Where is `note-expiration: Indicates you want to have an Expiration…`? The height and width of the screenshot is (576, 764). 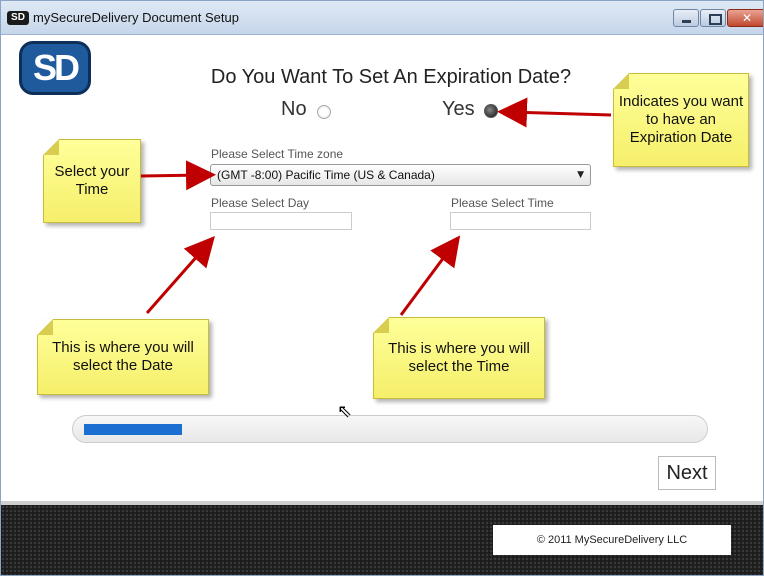
note-expiration: Indicates you want to have an Expiration… is located at coordinates (681, 120).